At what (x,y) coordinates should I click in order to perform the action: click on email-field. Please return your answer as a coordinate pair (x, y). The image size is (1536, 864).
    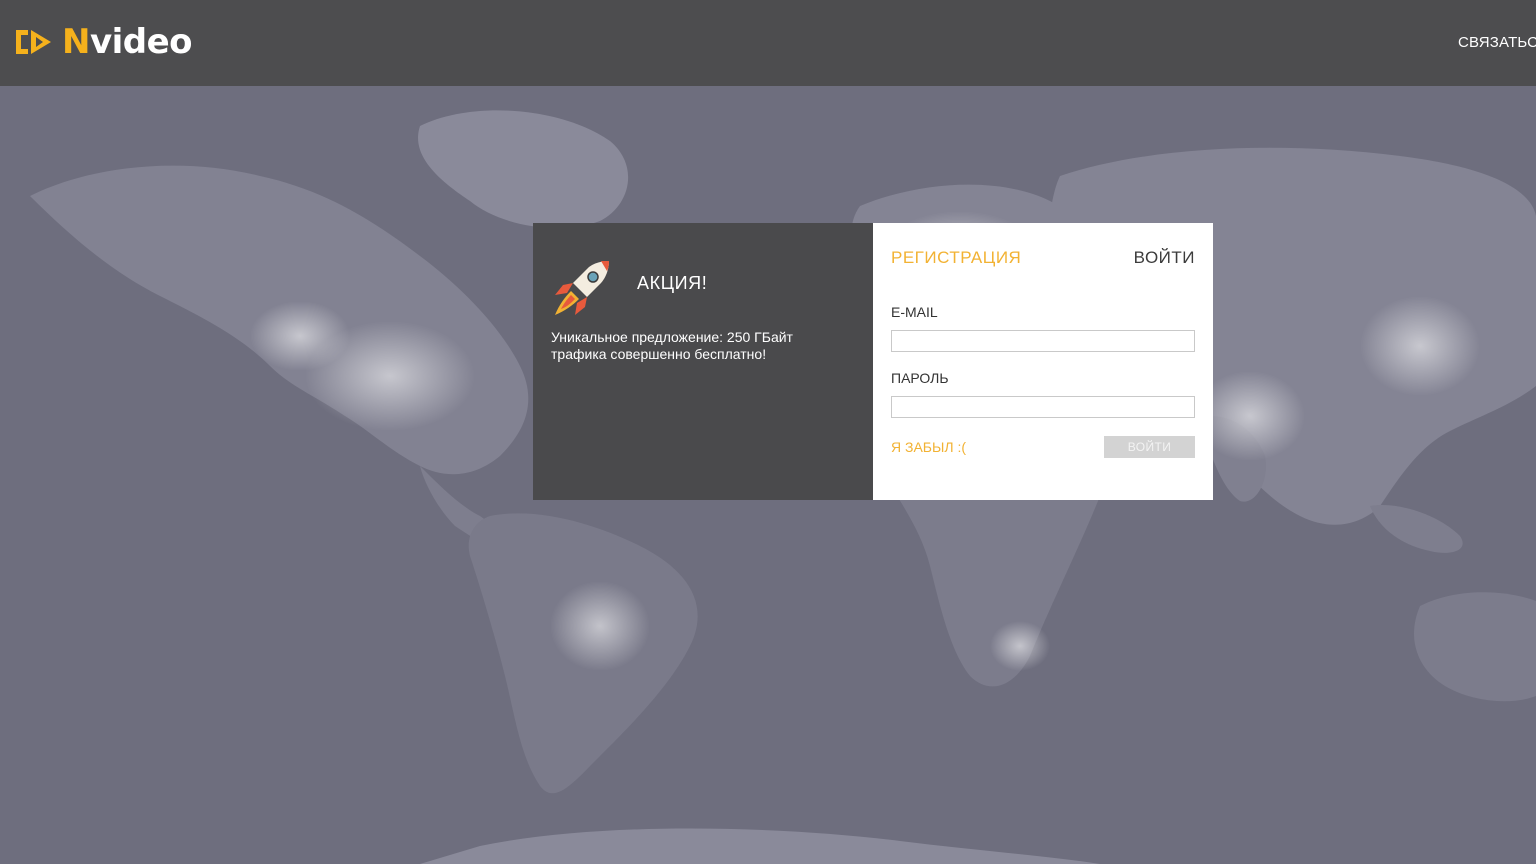
    Looking at the image, I should click on (1043, 341).